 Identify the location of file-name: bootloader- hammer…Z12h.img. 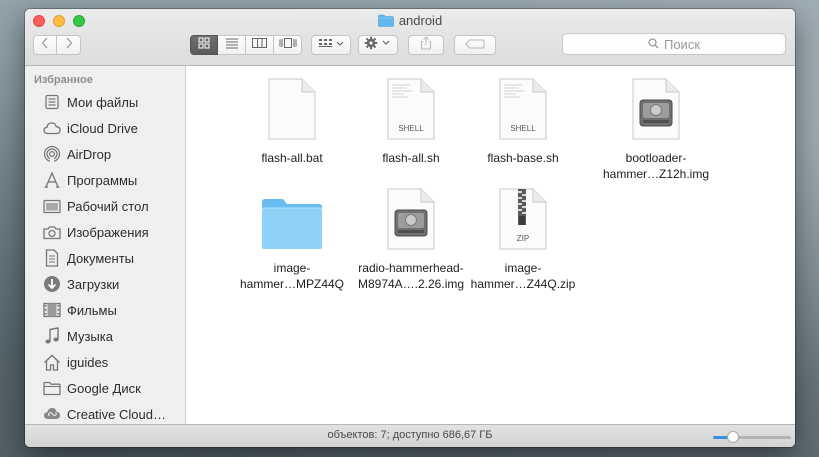
(656, 166).